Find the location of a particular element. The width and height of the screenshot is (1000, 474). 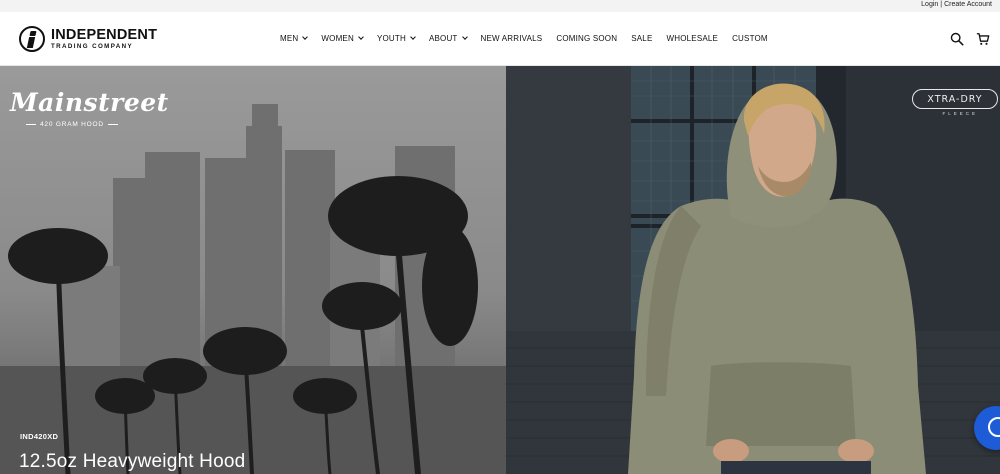

nav-item-label: MEN is located at coordinates (289, 38).